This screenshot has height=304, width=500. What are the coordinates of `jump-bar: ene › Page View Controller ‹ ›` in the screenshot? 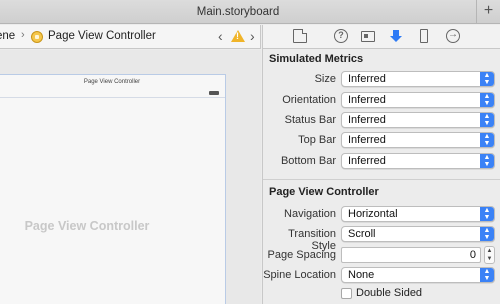 It's located at (130, 37).